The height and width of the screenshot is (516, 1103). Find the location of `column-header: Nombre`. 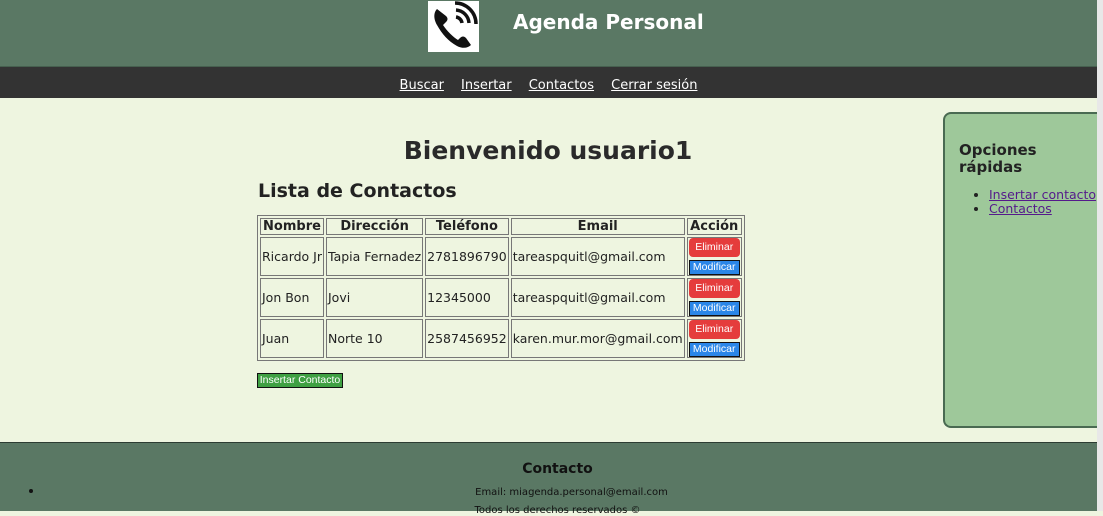

column-header: Nombre is located at coordinates (292, 226).